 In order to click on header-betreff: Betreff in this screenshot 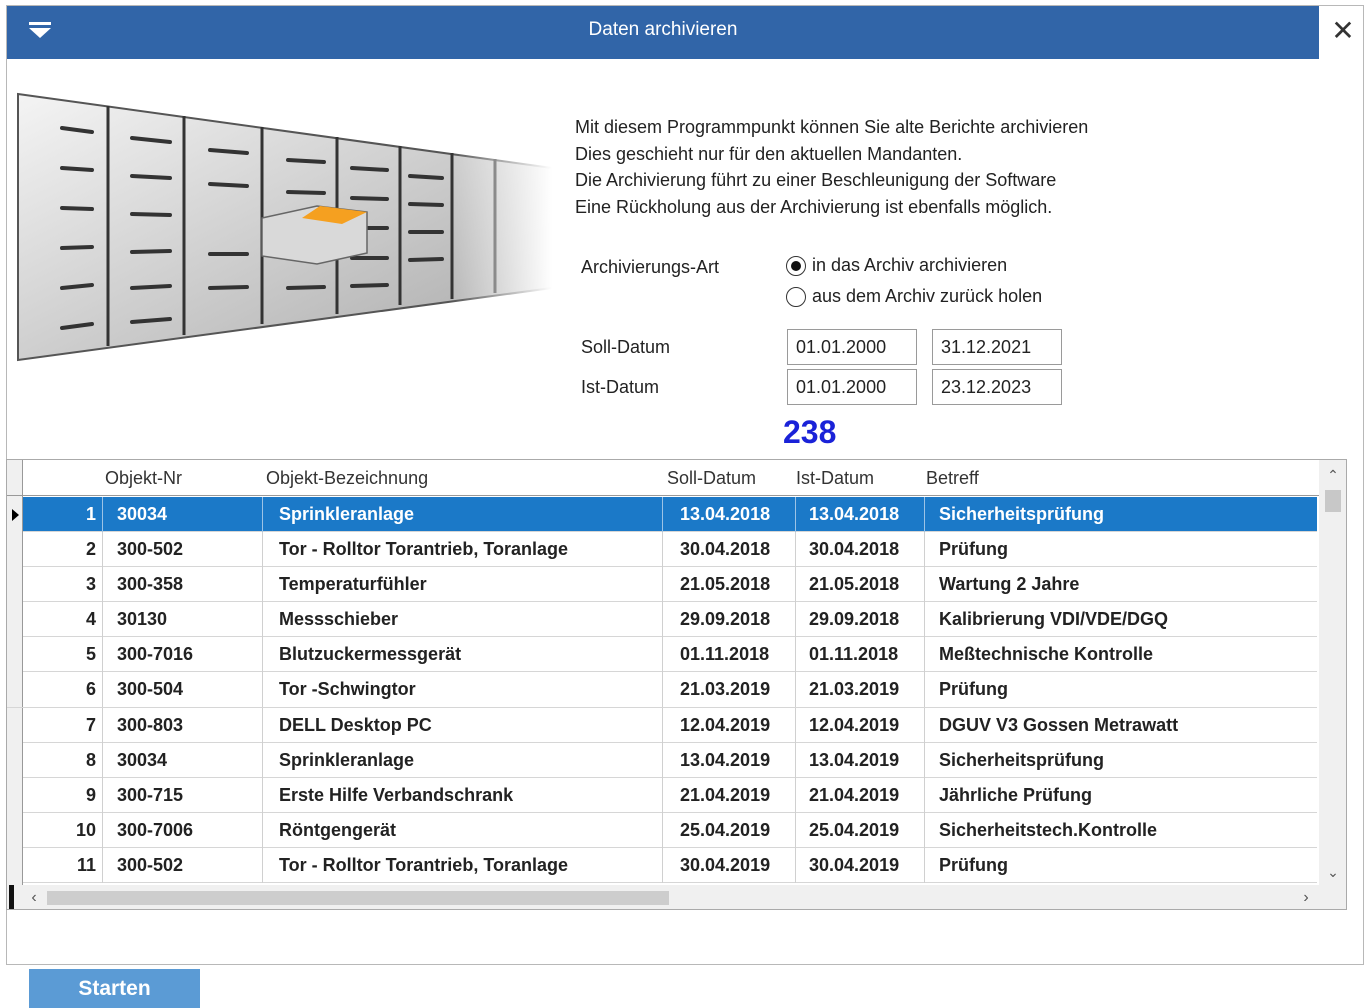, I will do `click(952, 478)`.